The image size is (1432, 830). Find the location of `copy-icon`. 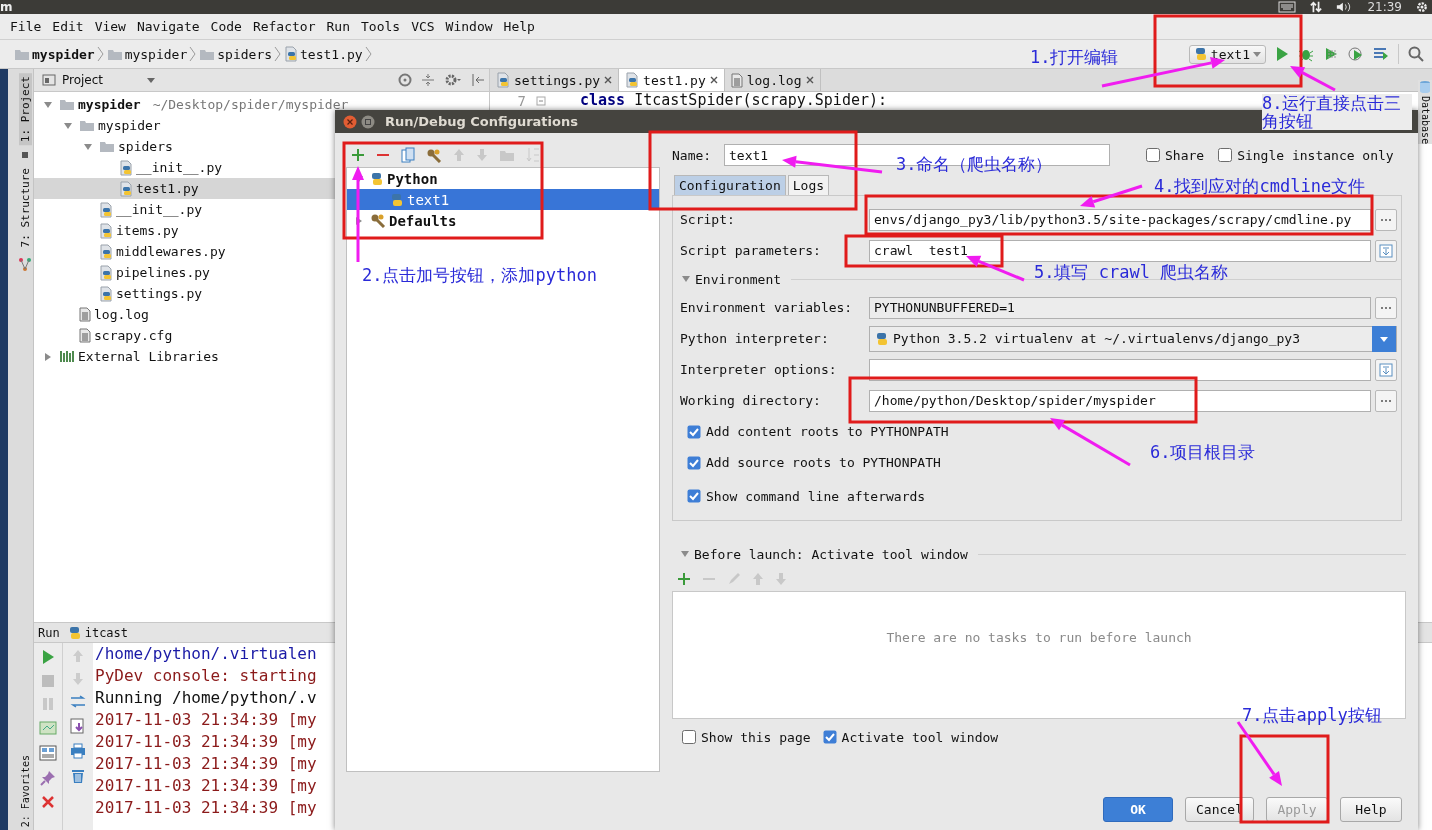

copy-icon is located at coordinates (408, 155).